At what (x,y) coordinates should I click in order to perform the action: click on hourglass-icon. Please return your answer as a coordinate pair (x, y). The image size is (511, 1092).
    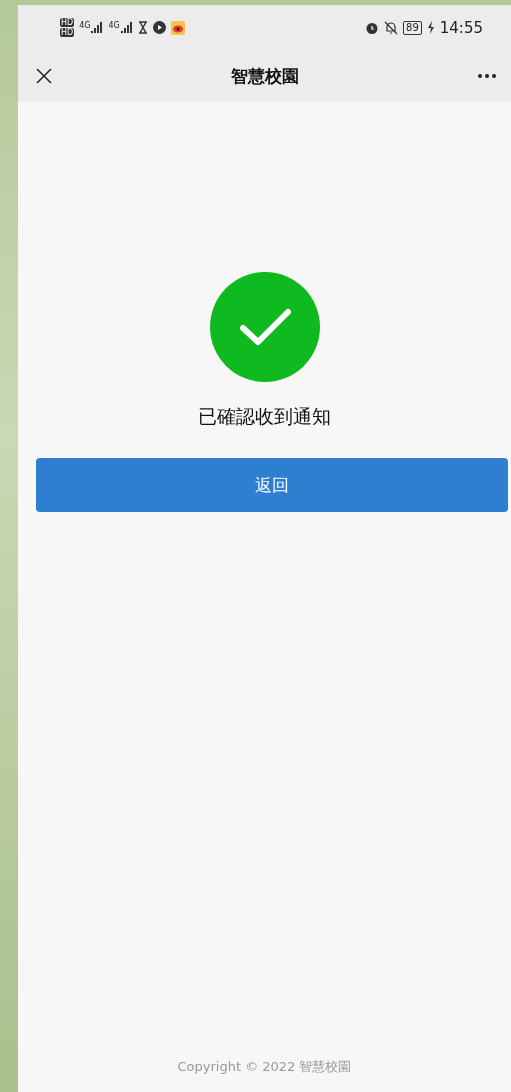
    Looking at the image, I should click on (142, 27).